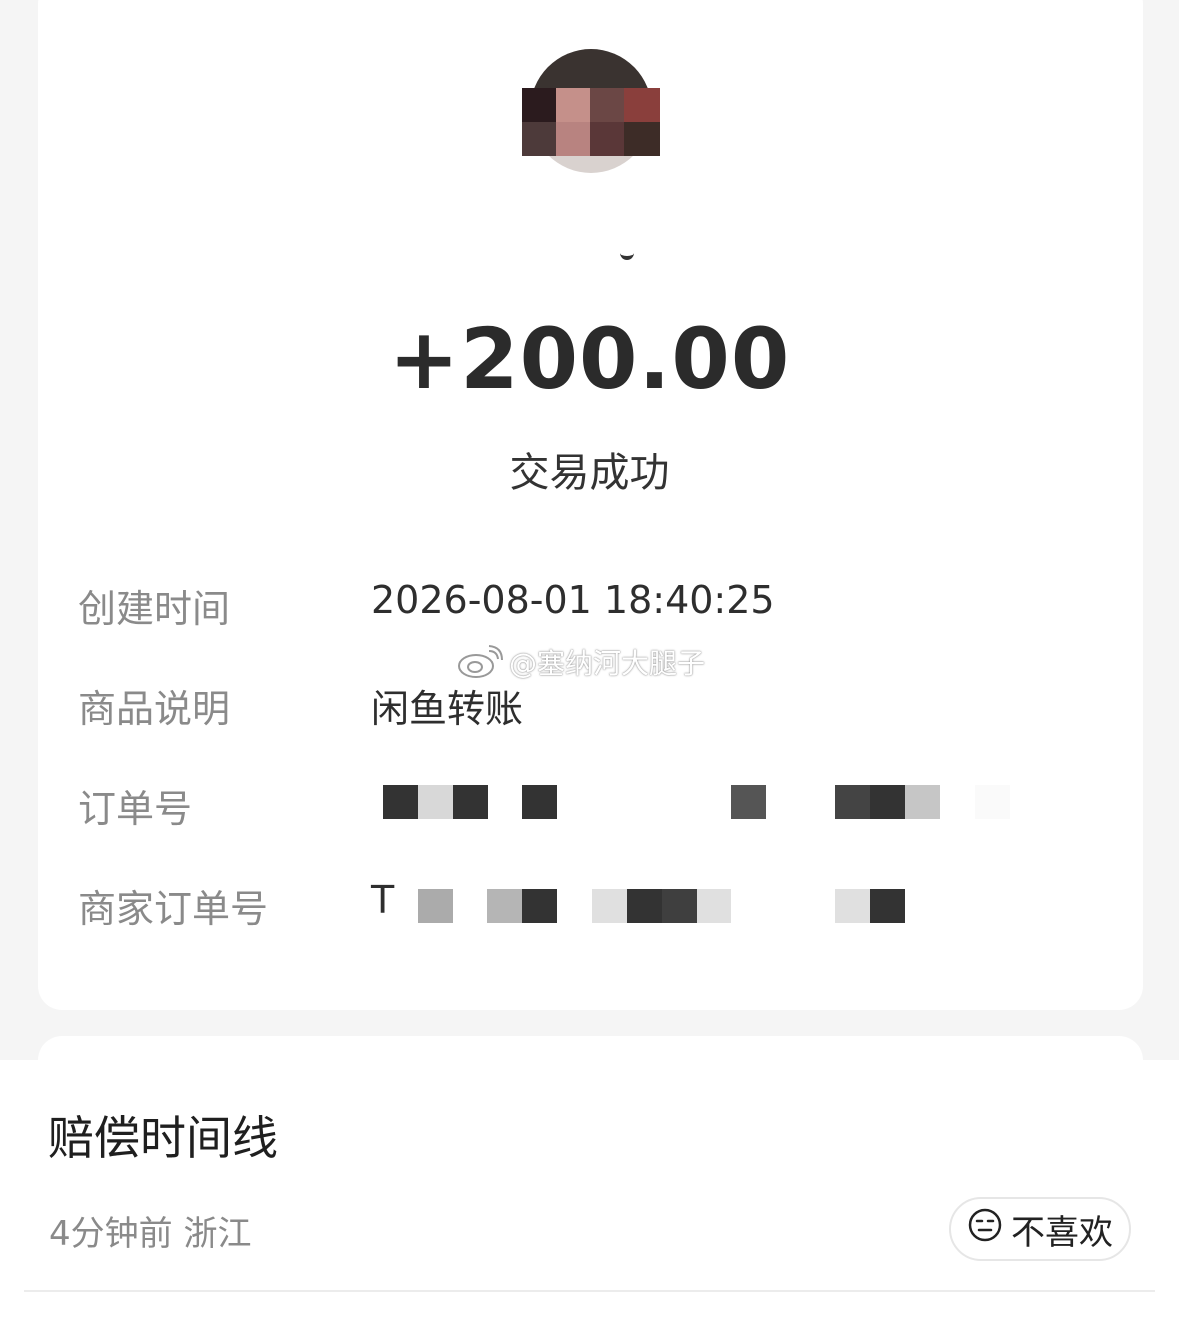  I want to click on transaction-status: 交易成功, so click(589, 473).